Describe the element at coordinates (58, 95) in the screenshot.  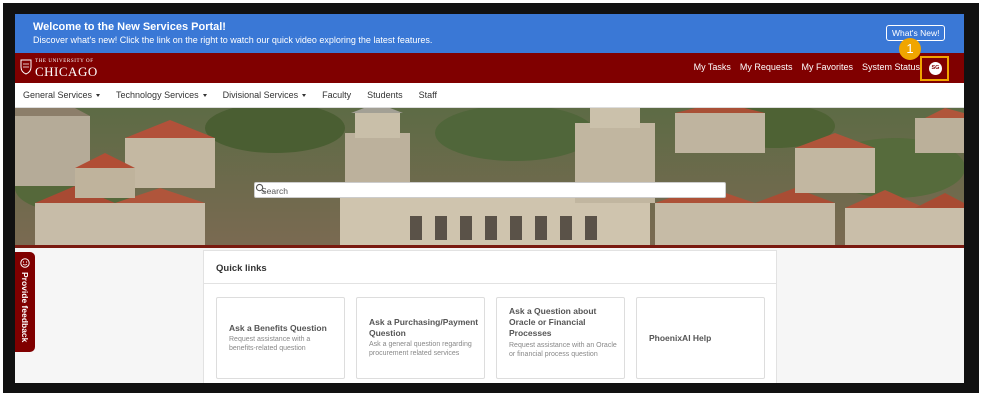
I see `nav-label: General Services` at that location.